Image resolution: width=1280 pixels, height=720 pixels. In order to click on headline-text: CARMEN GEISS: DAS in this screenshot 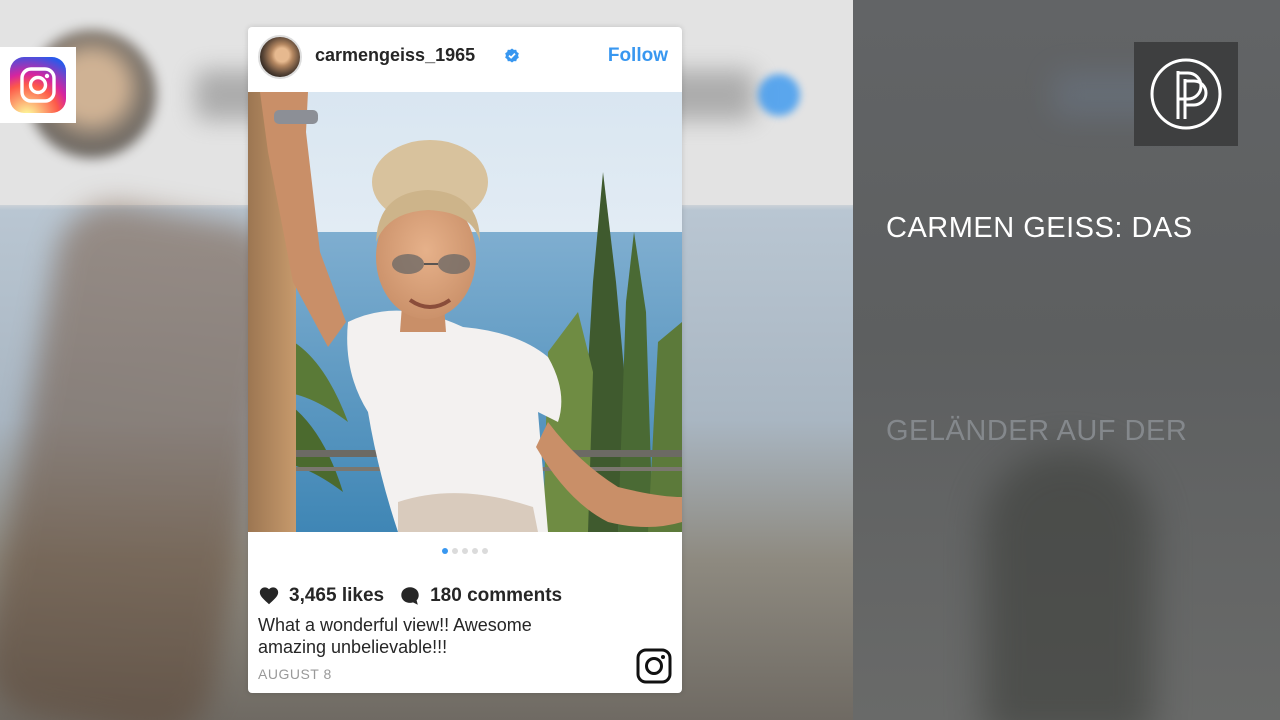, I will do `click(1039, 228)`.